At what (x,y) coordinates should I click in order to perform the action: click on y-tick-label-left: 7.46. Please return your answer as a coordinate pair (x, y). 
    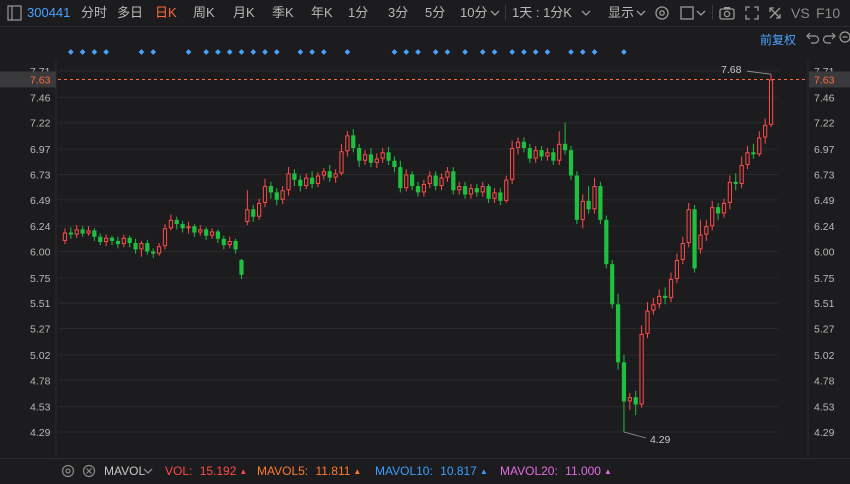
    Looking at the image, I should click on (40, 98).